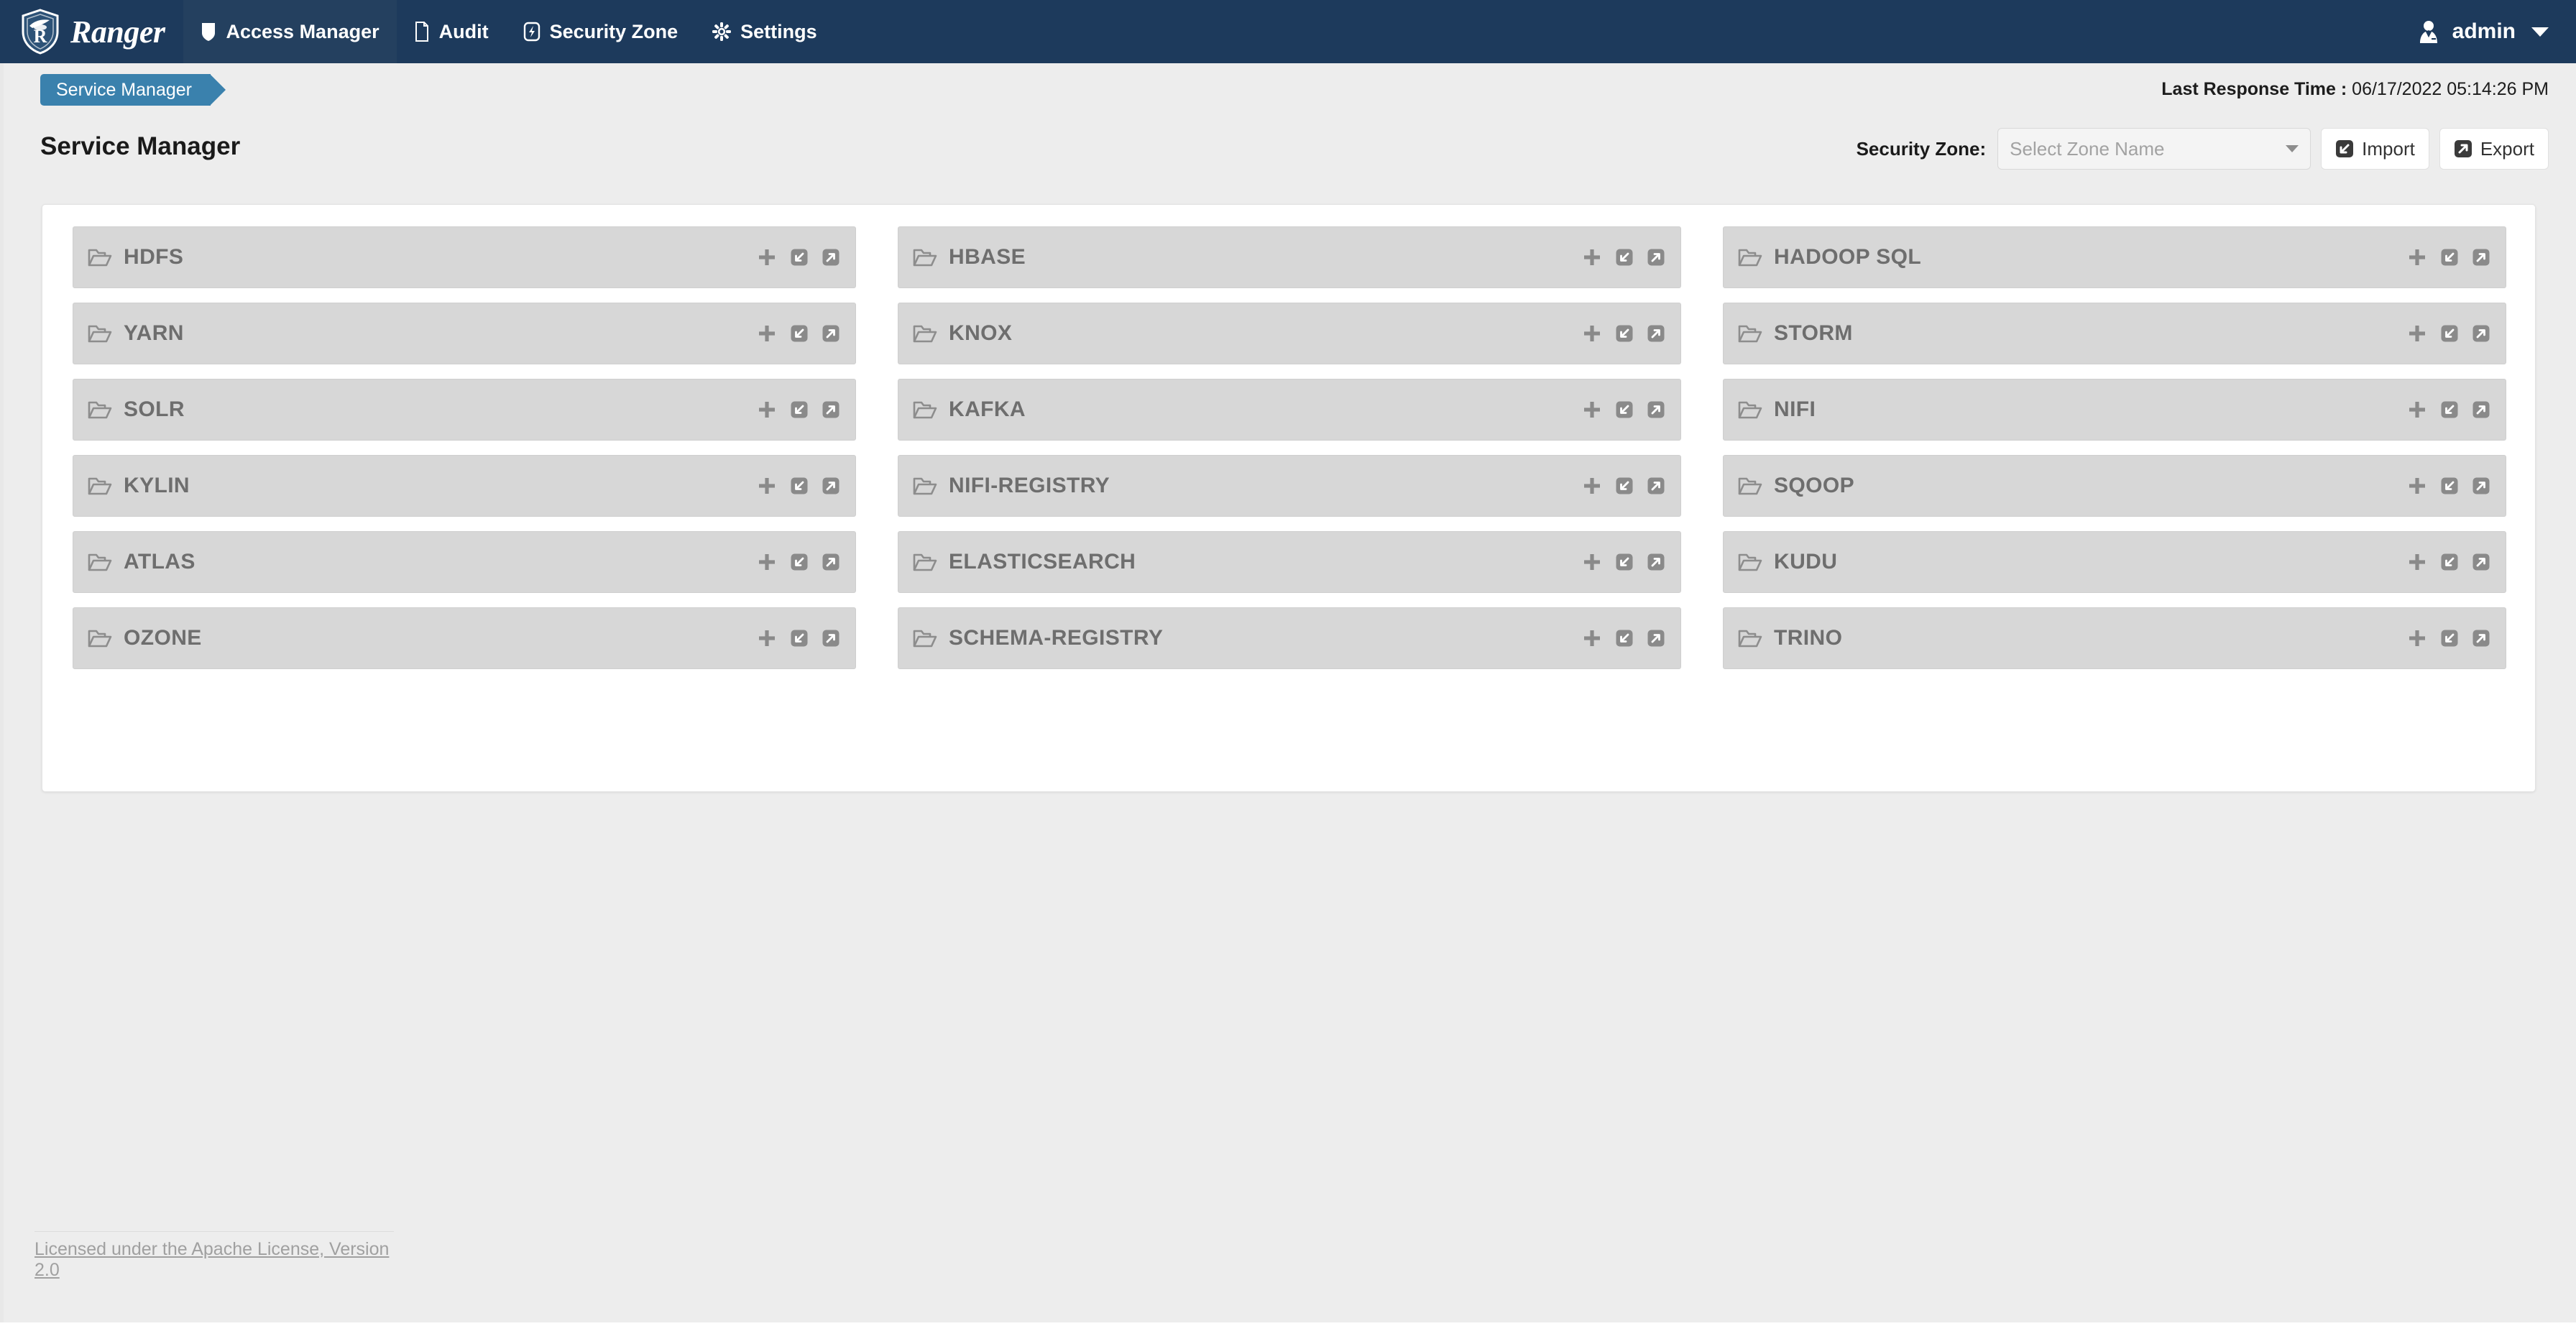 This screenshot has width=2576, height=1344. What do you see at coordinates (2496, 31) in the screenshot?
I see `user-menu: admin` at bounding box center [2496, 31].